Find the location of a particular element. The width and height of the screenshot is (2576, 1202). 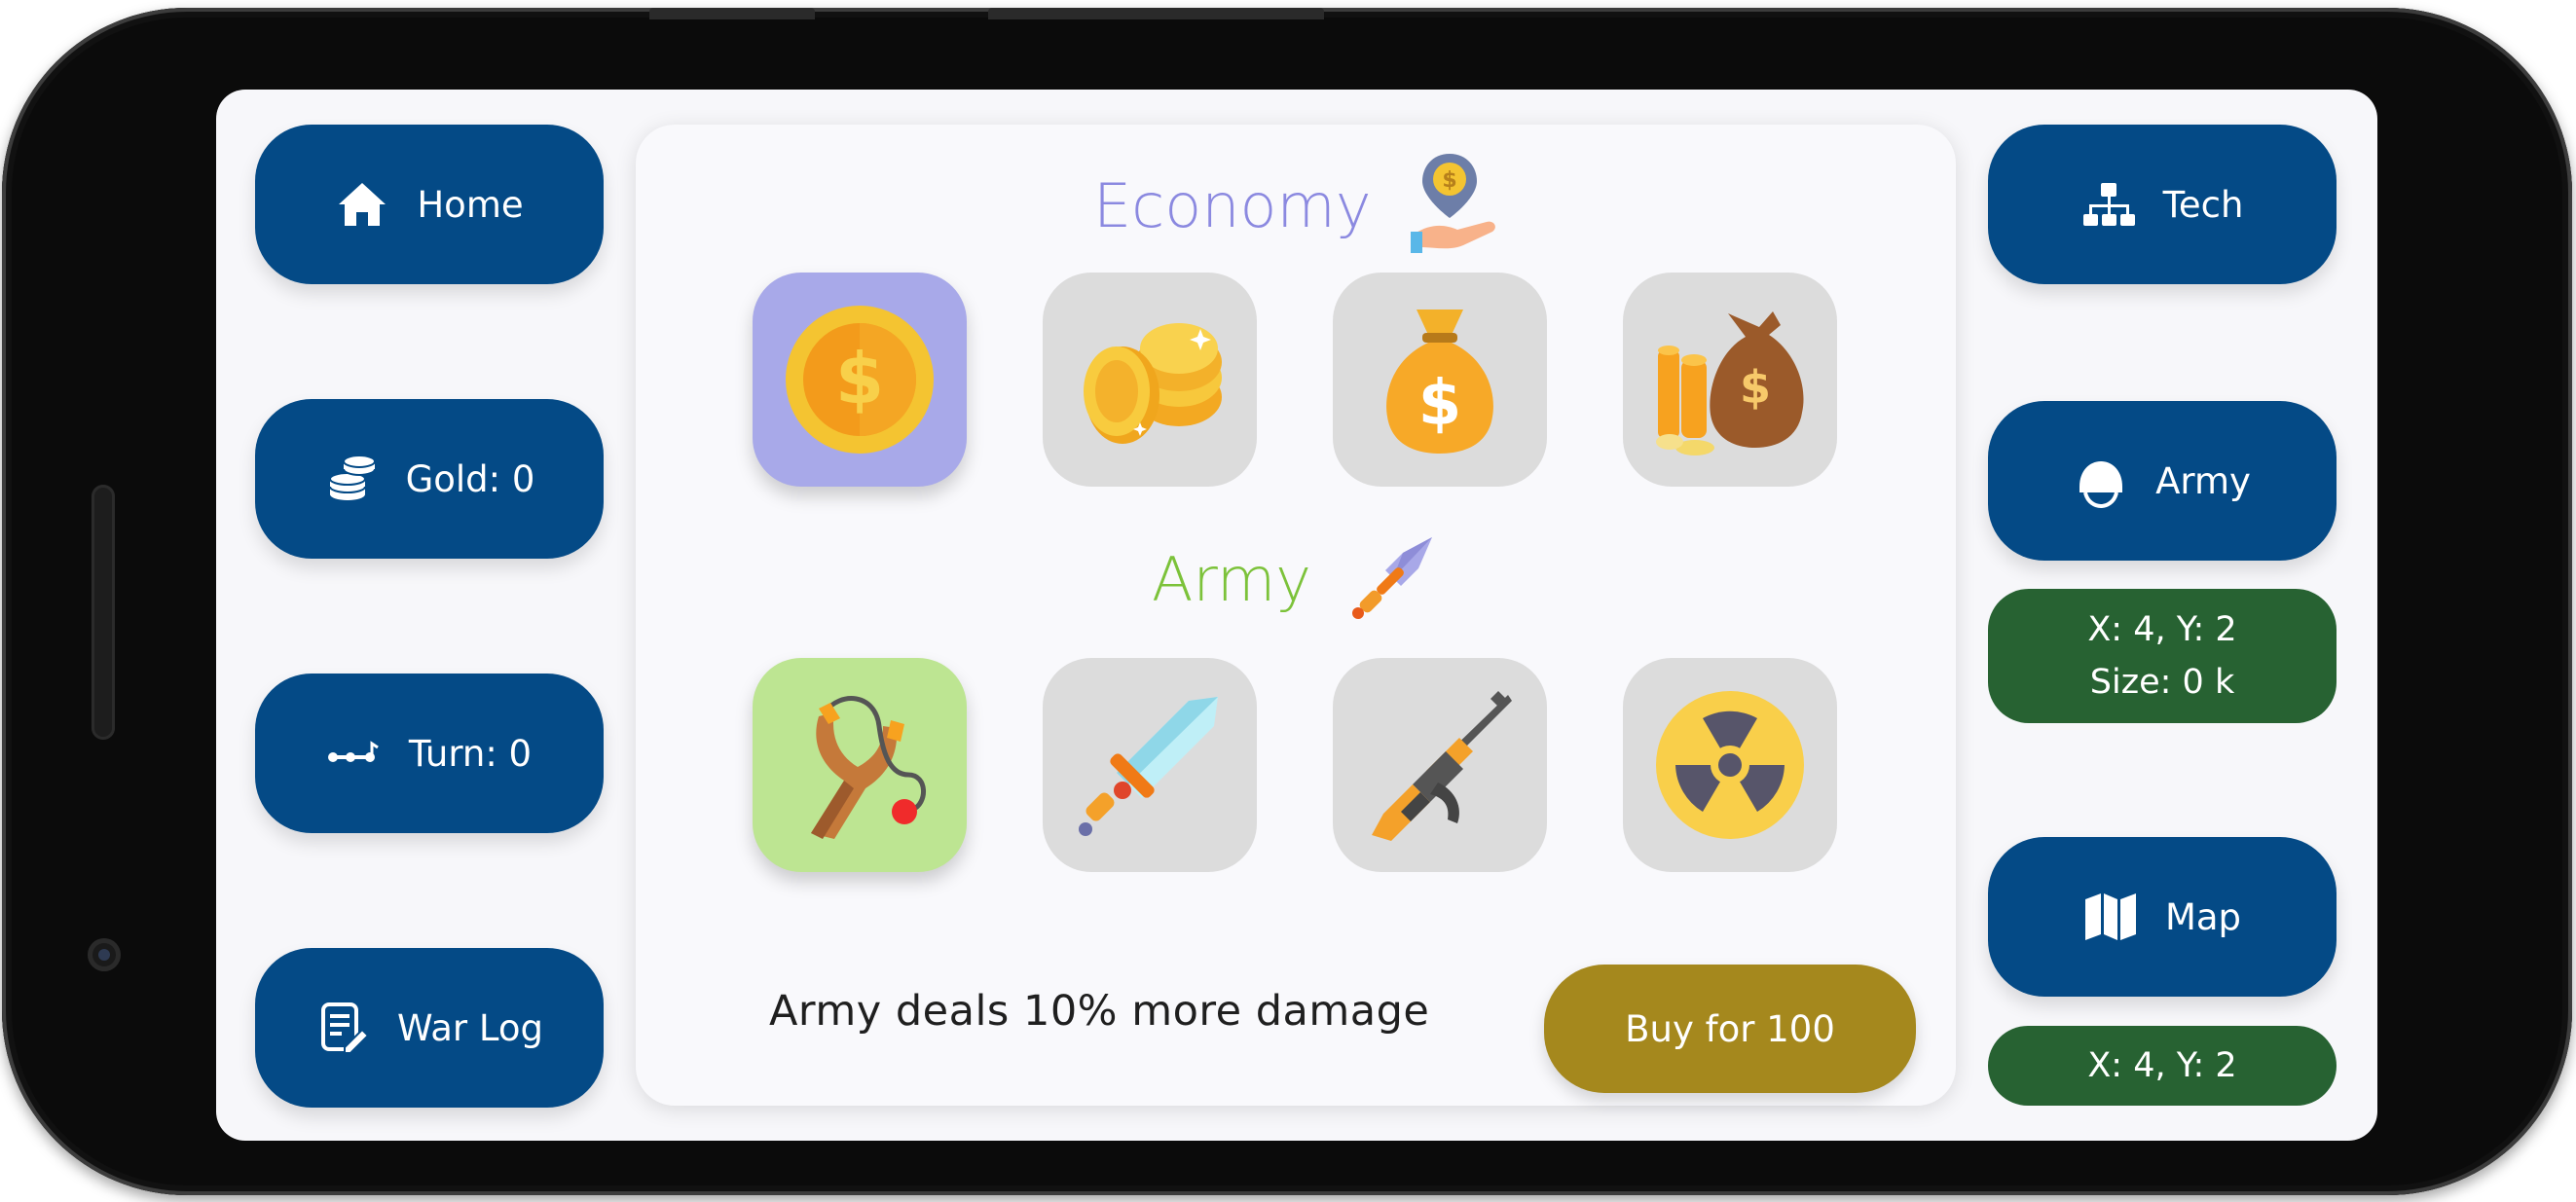

map-button: Map is located at coordinates (2162, 917).